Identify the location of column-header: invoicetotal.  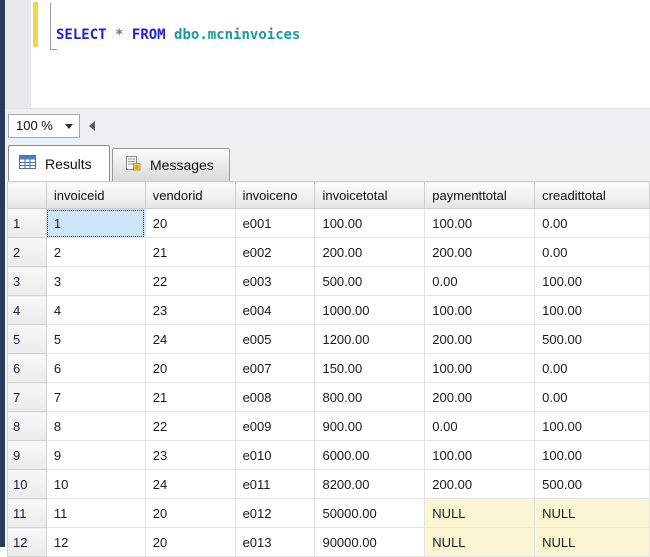
(370, 195).